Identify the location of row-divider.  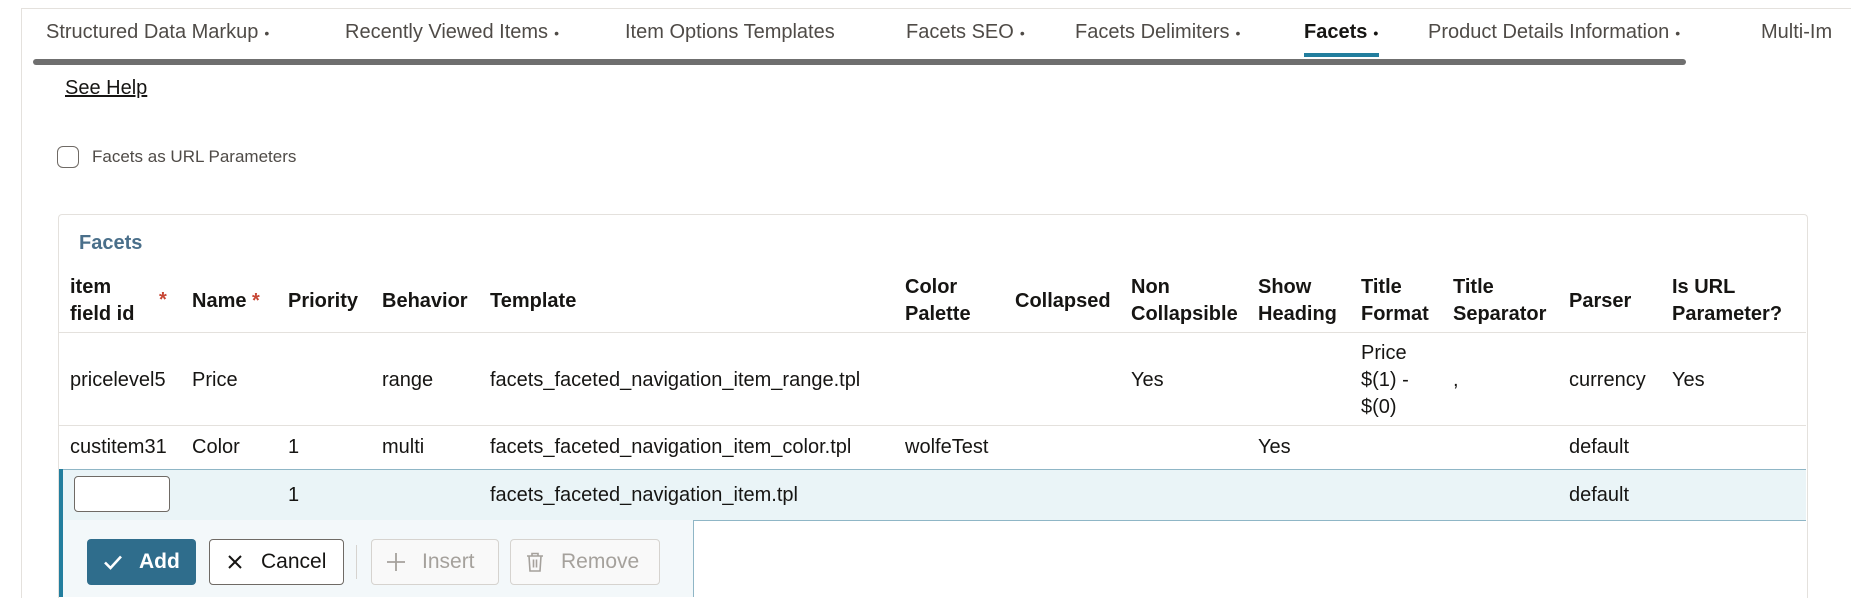
(932, 425).